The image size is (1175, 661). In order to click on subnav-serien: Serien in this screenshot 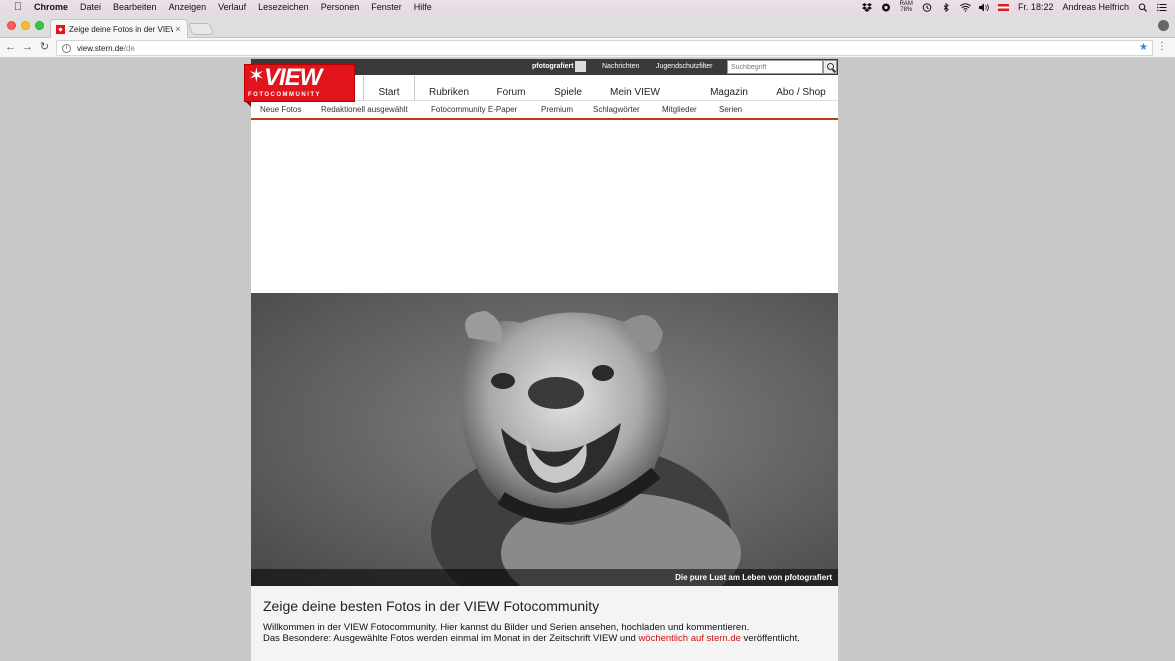, I will do `click(730, 109)`.